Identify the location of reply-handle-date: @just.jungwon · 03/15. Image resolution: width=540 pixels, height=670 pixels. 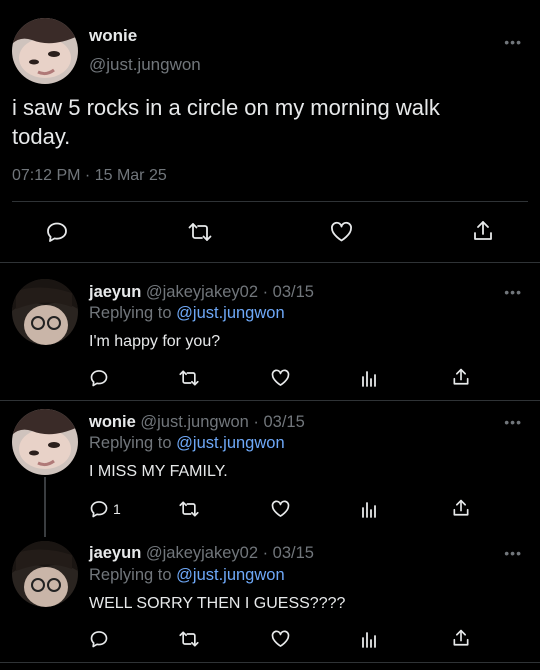
(222, 422).